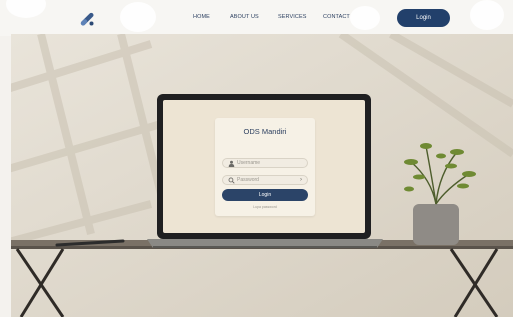  I want to click on top-navigation-bar: HOME ABOUT US SERVICES CONTACT Login, so click(256, 18).